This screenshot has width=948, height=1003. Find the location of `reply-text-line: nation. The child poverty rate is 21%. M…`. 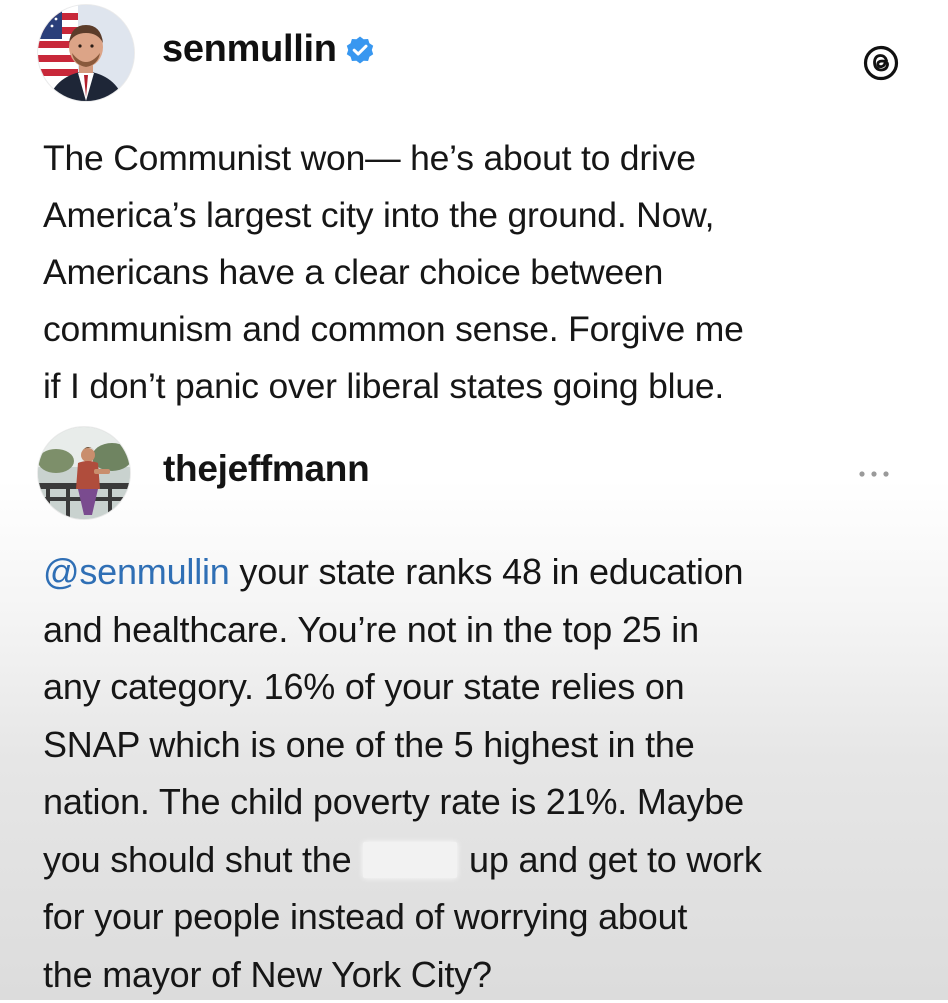

reply-text-line: nation. The child poverty rate is 21%. M… is located at coordinates (483, 802).